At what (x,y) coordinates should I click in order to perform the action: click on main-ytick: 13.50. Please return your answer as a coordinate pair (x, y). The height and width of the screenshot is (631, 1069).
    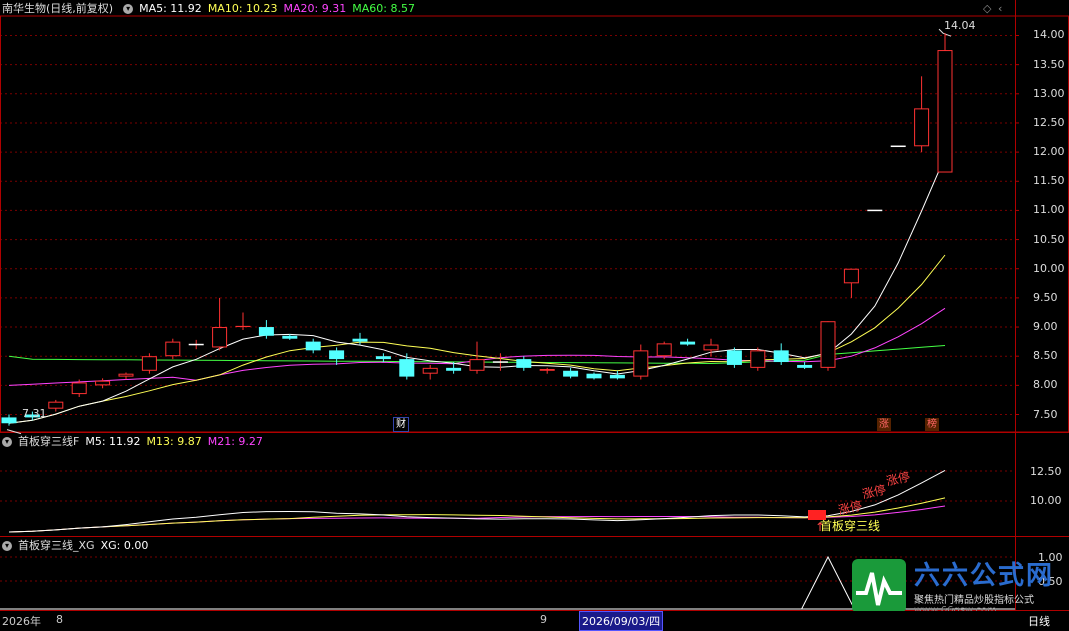
    Looking at the image, I should click on (1049, 64).